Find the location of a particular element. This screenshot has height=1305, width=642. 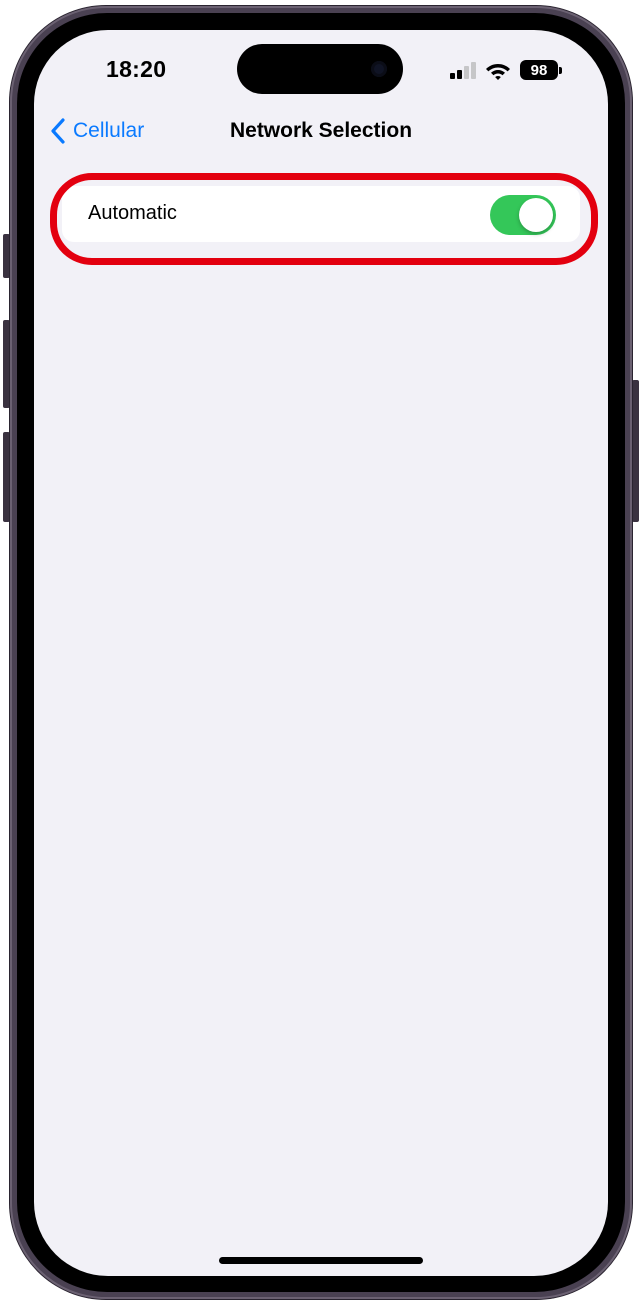

battery-icon: 98 is located at coordinates (541, 70).